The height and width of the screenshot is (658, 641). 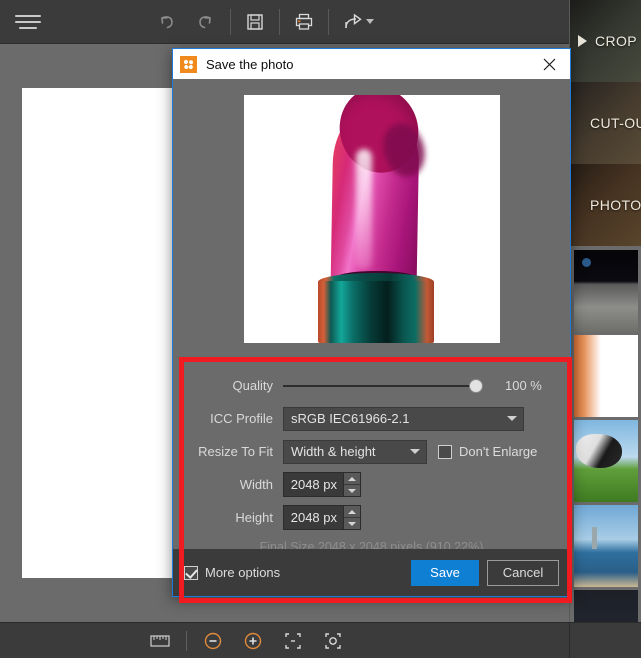 I want to click on width-decrement-button, so click(x=352, y=490).